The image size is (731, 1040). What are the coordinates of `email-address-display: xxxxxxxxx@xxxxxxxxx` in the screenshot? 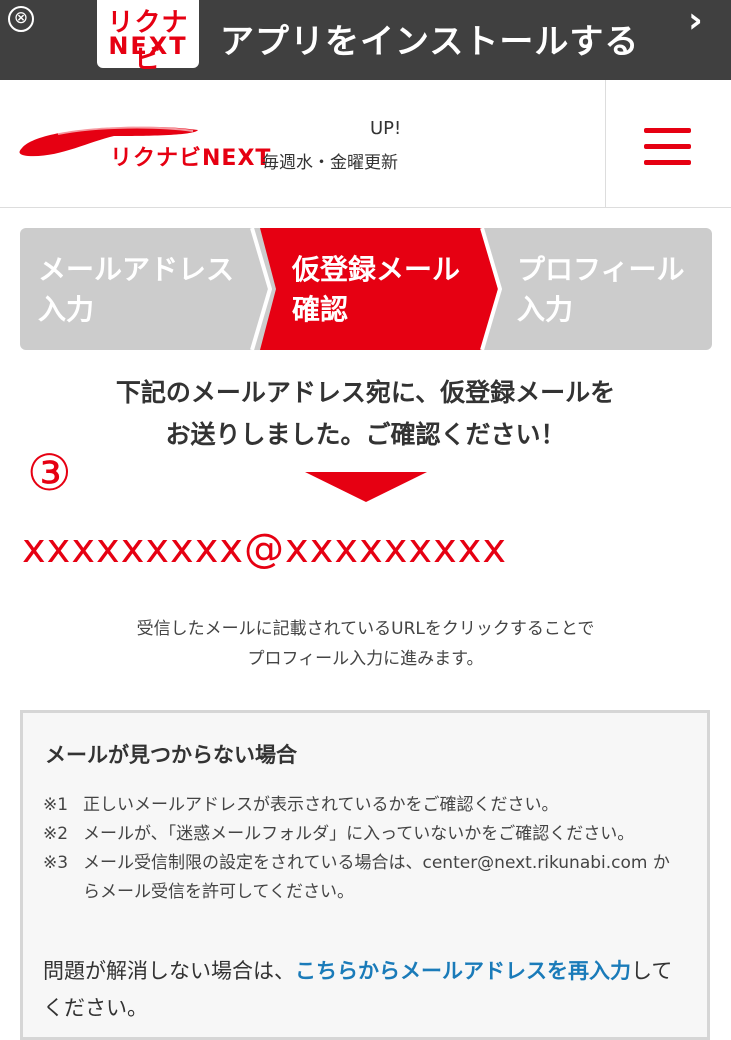 It's located at (265, 549).